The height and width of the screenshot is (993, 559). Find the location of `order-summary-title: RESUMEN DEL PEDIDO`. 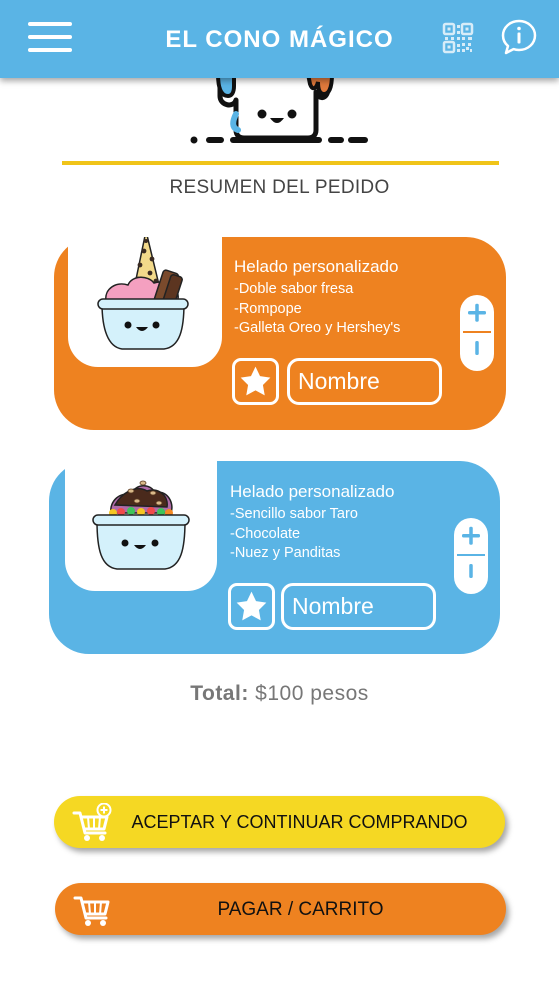

order-summary-title: RESUMEN DEL PEDIDO is located at coordinates (279, 187).